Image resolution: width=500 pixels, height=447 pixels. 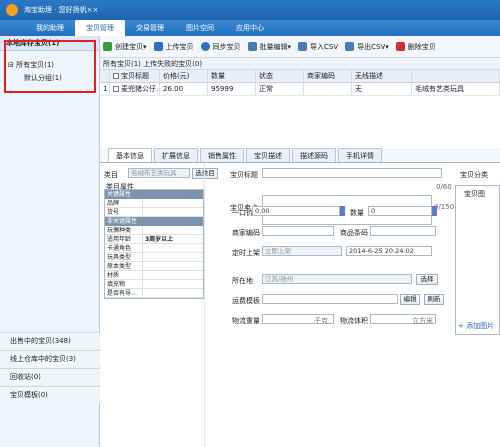 I want to click on item-image-panel: 宝贝图 + 添加图片, so click(x=477, y=260).